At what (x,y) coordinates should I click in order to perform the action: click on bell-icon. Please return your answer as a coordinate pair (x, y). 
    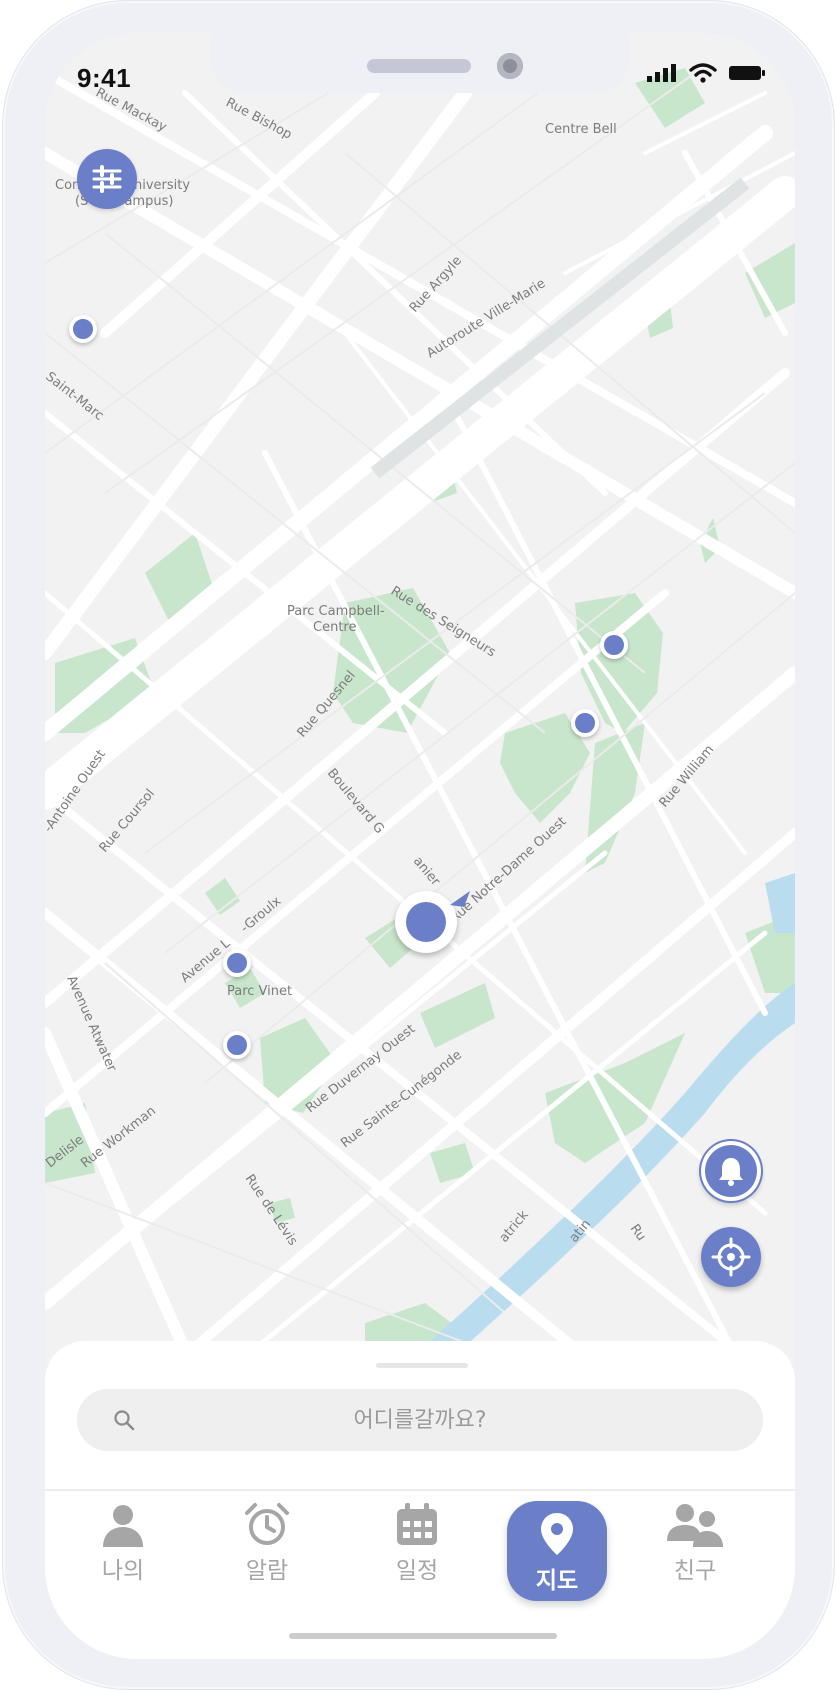
    Looking at the image, I should click on (731, 1172).